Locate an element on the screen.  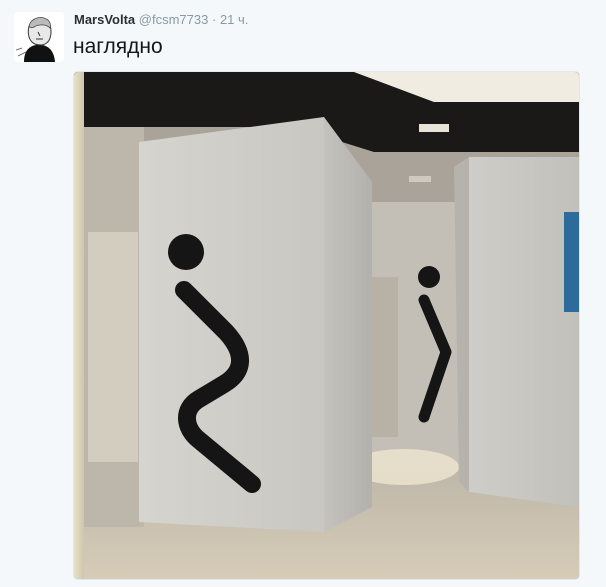
tweet-header: MarsVolta @fcsm7733 · 21 ч. is located at coordinates (161, 20).